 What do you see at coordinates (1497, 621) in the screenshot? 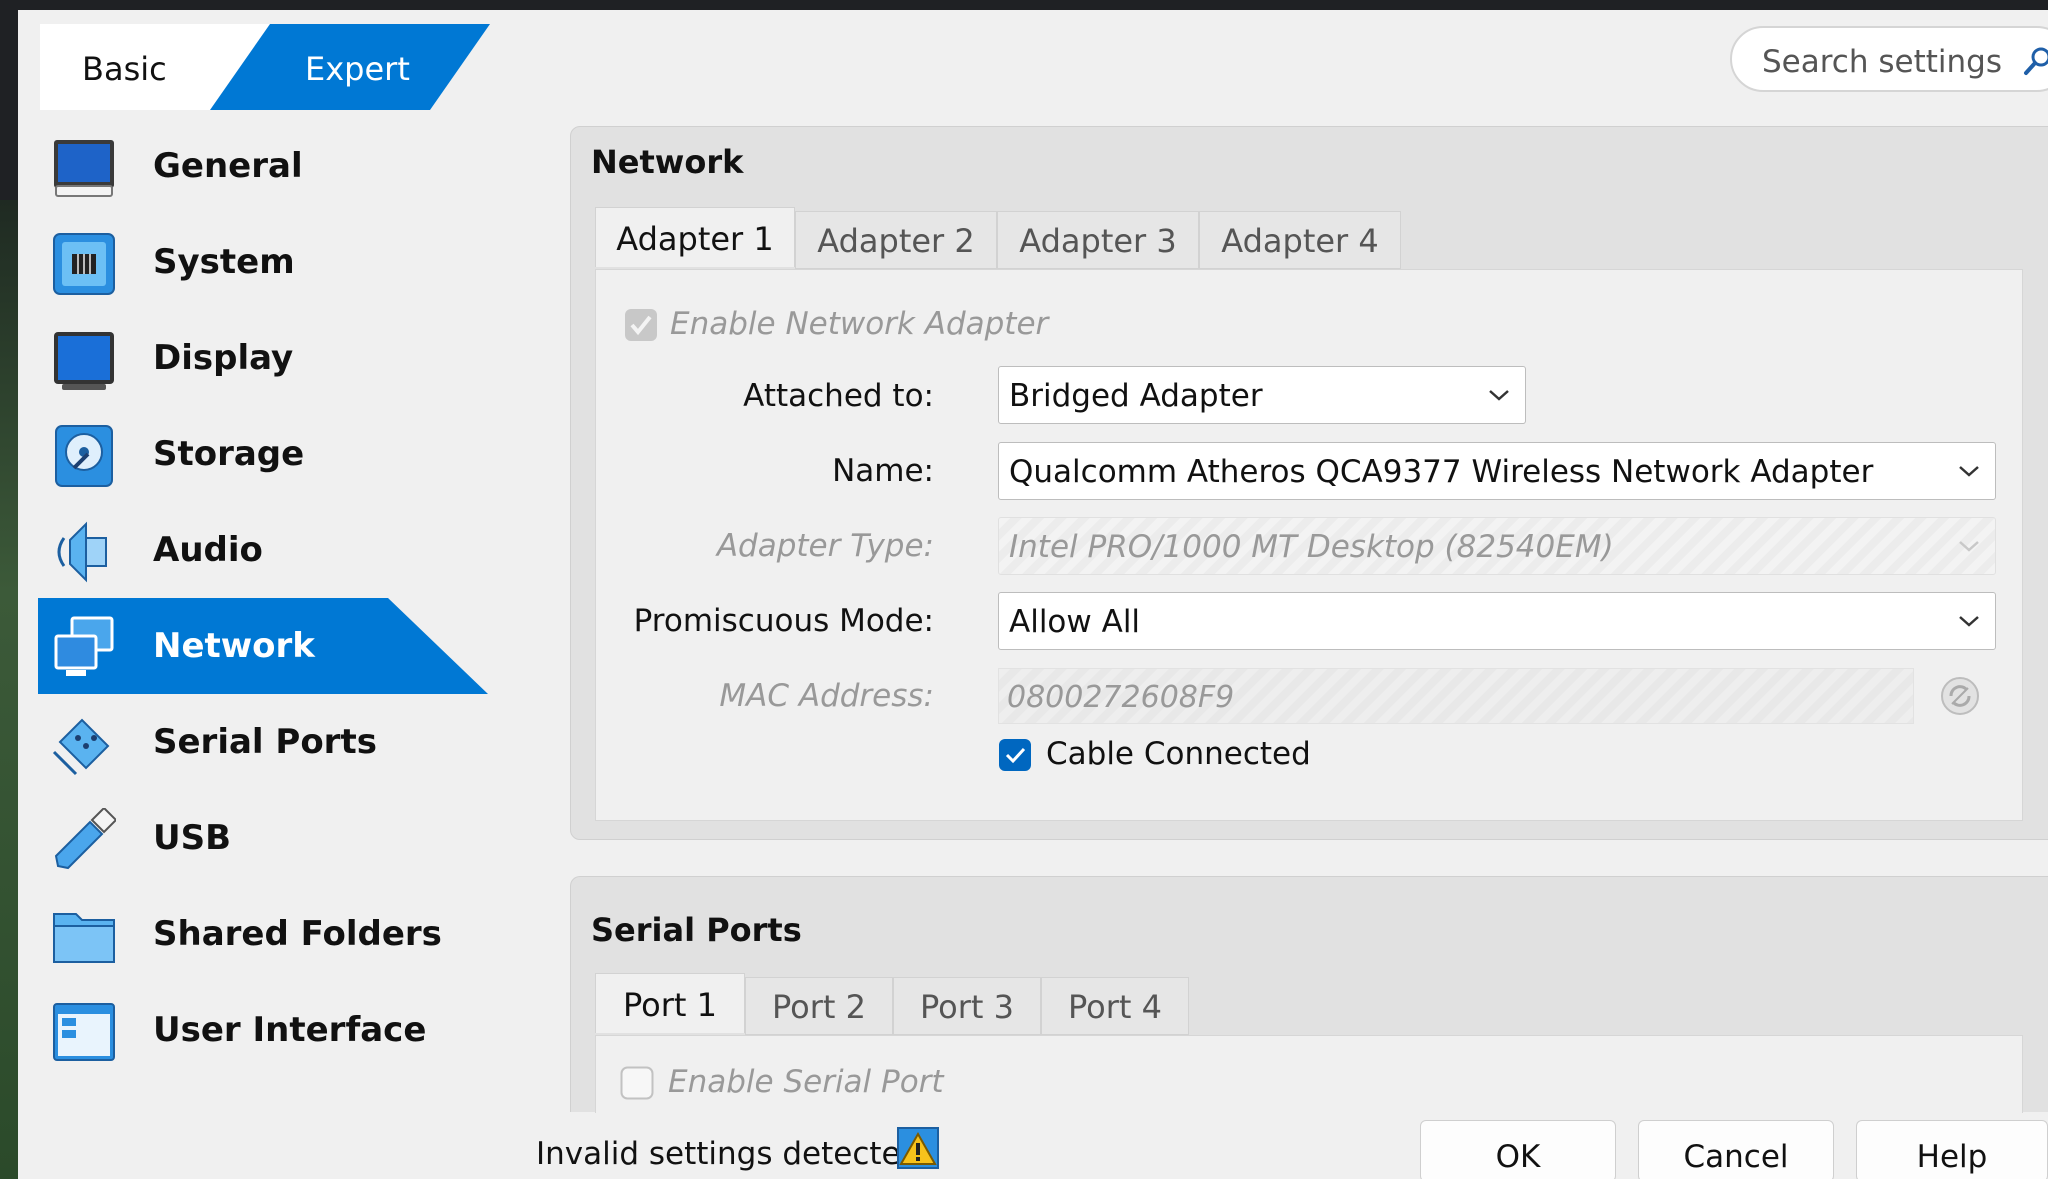
I see `promiscuous-mode-select: Allow All` at bounding box center [1497, 621].